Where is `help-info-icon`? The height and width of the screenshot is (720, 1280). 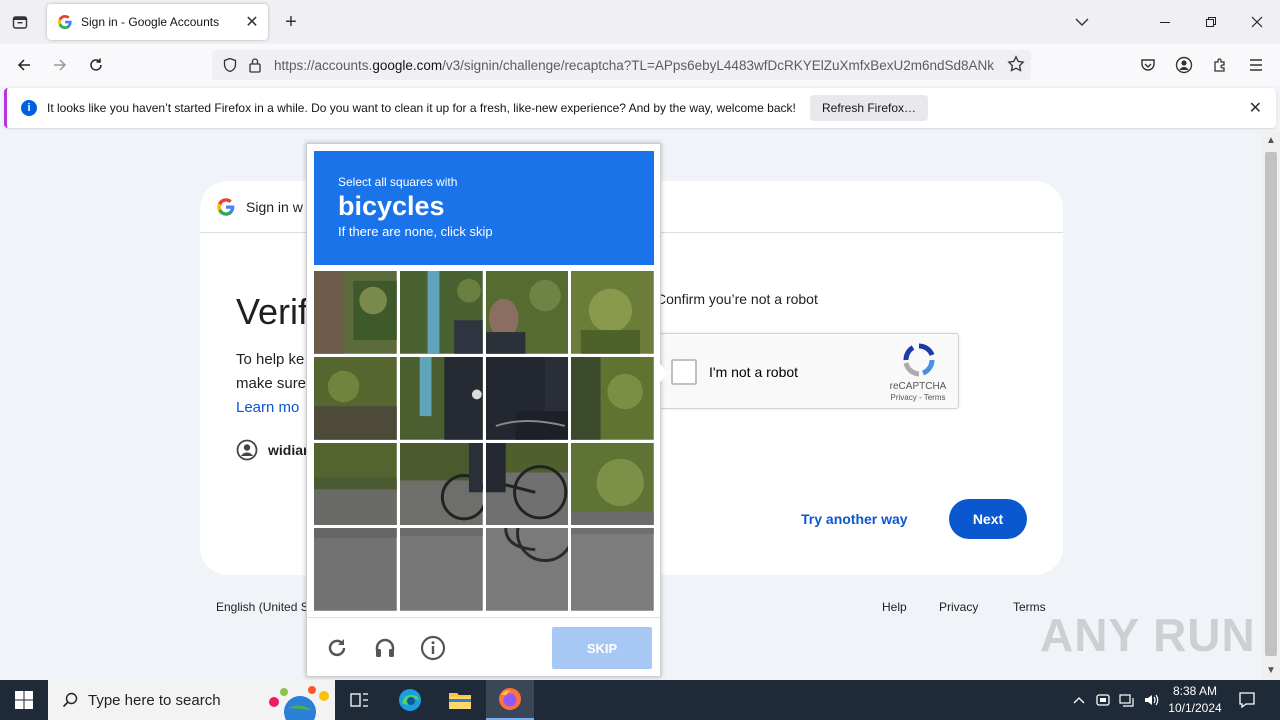 help-info-icon is located at coordinates (433, 648).